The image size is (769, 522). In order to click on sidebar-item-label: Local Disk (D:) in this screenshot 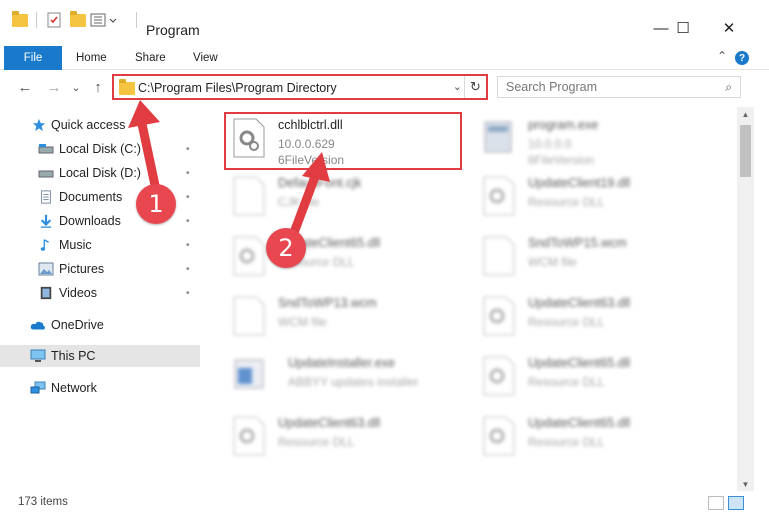, I will do `click(100, 173)`.